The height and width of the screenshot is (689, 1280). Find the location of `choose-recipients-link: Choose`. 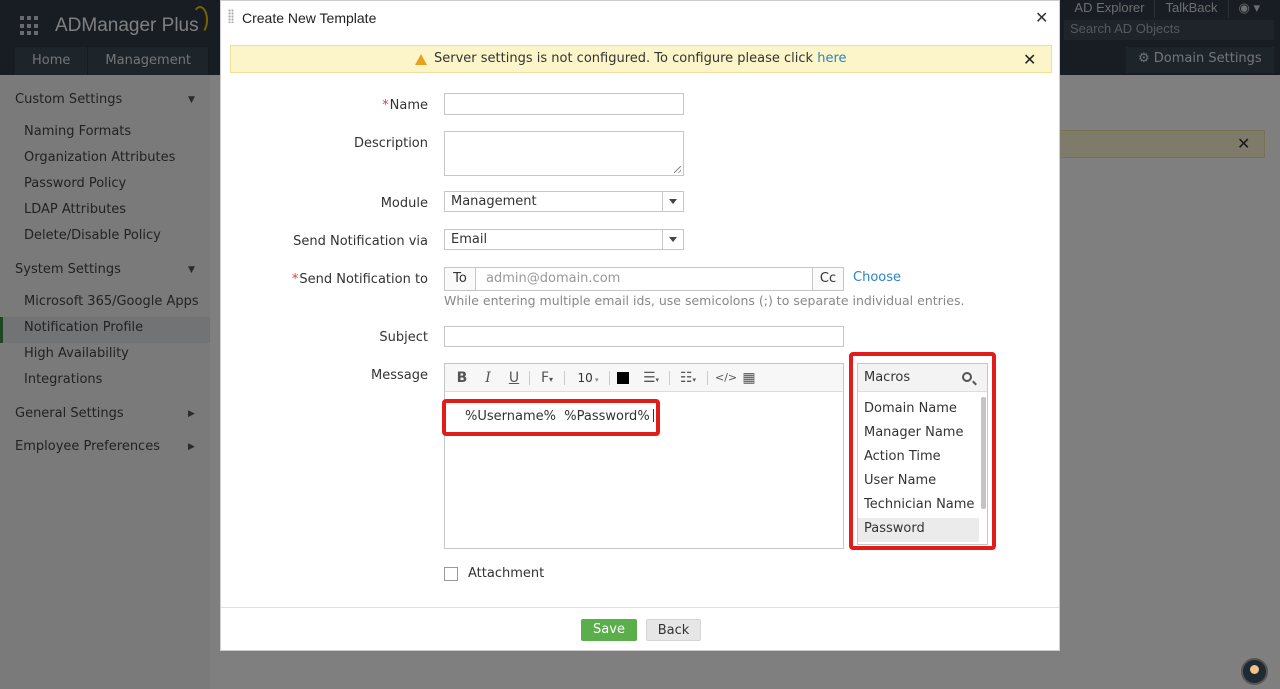

choose-recipients-link: Choose is located at coordinates (877, 277).